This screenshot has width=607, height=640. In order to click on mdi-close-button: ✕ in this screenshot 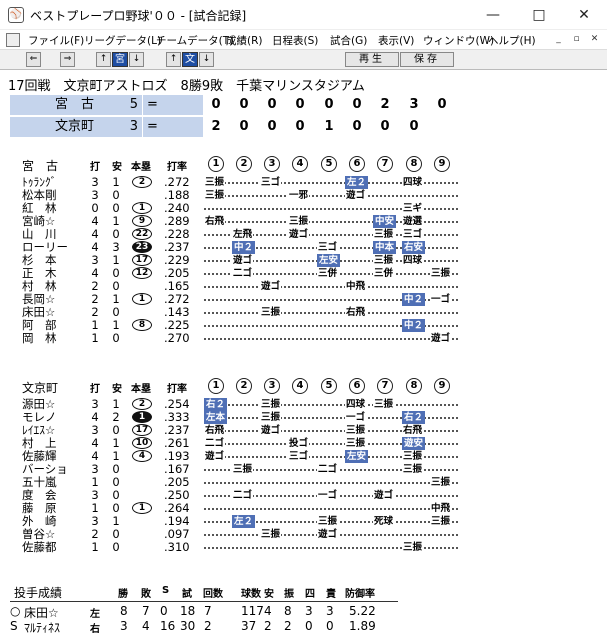, I will do `click(594, 39)`.